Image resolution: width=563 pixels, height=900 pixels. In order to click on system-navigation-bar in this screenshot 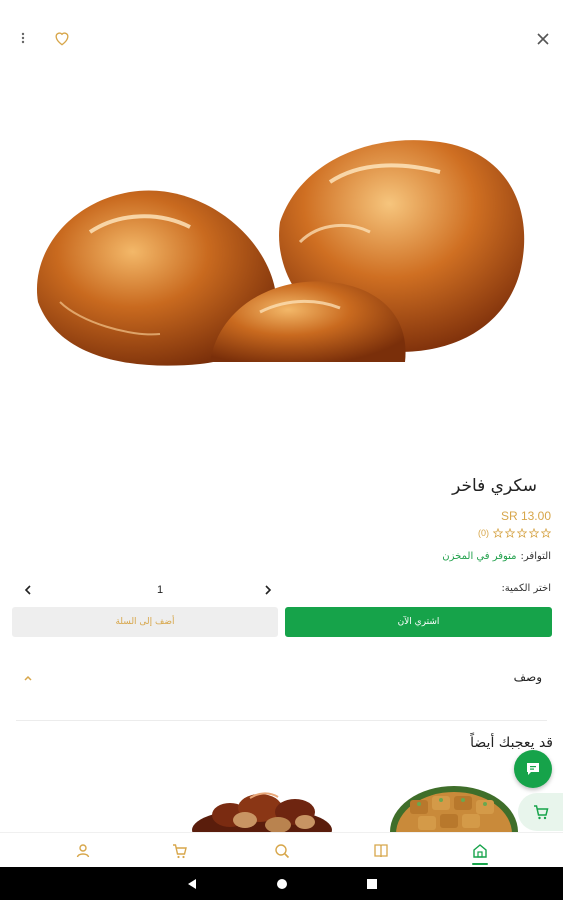, I will do `click(281, 883)`.